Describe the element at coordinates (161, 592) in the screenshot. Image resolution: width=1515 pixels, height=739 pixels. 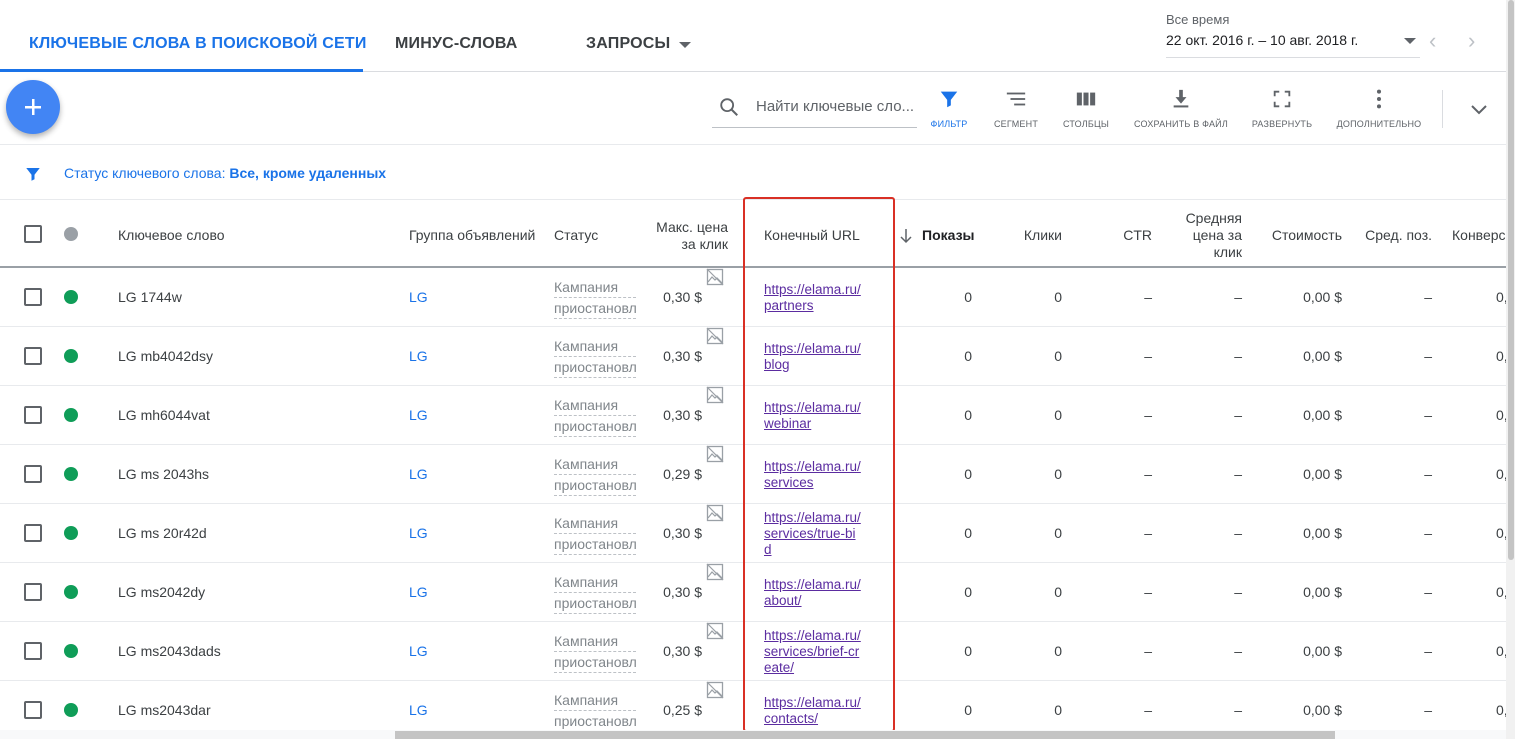
I see `keyword-text: LG ms2042dy` at that location.